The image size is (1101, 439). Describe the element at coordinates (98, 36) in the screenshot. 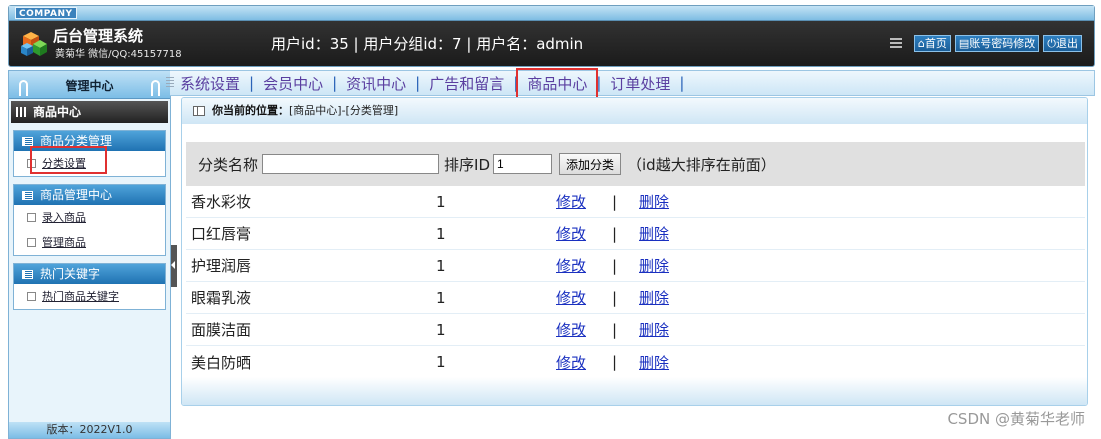

I see `system-title: 后台管理系统` at that location.